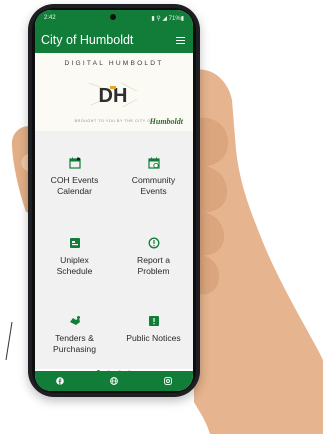 The height and width of the screenshot is (434, 323). What do you see at coordinates (166, 121) in the screenshot?
I see `humboldt-brand-logo: Humboldt` at bounding box center [166, 121].